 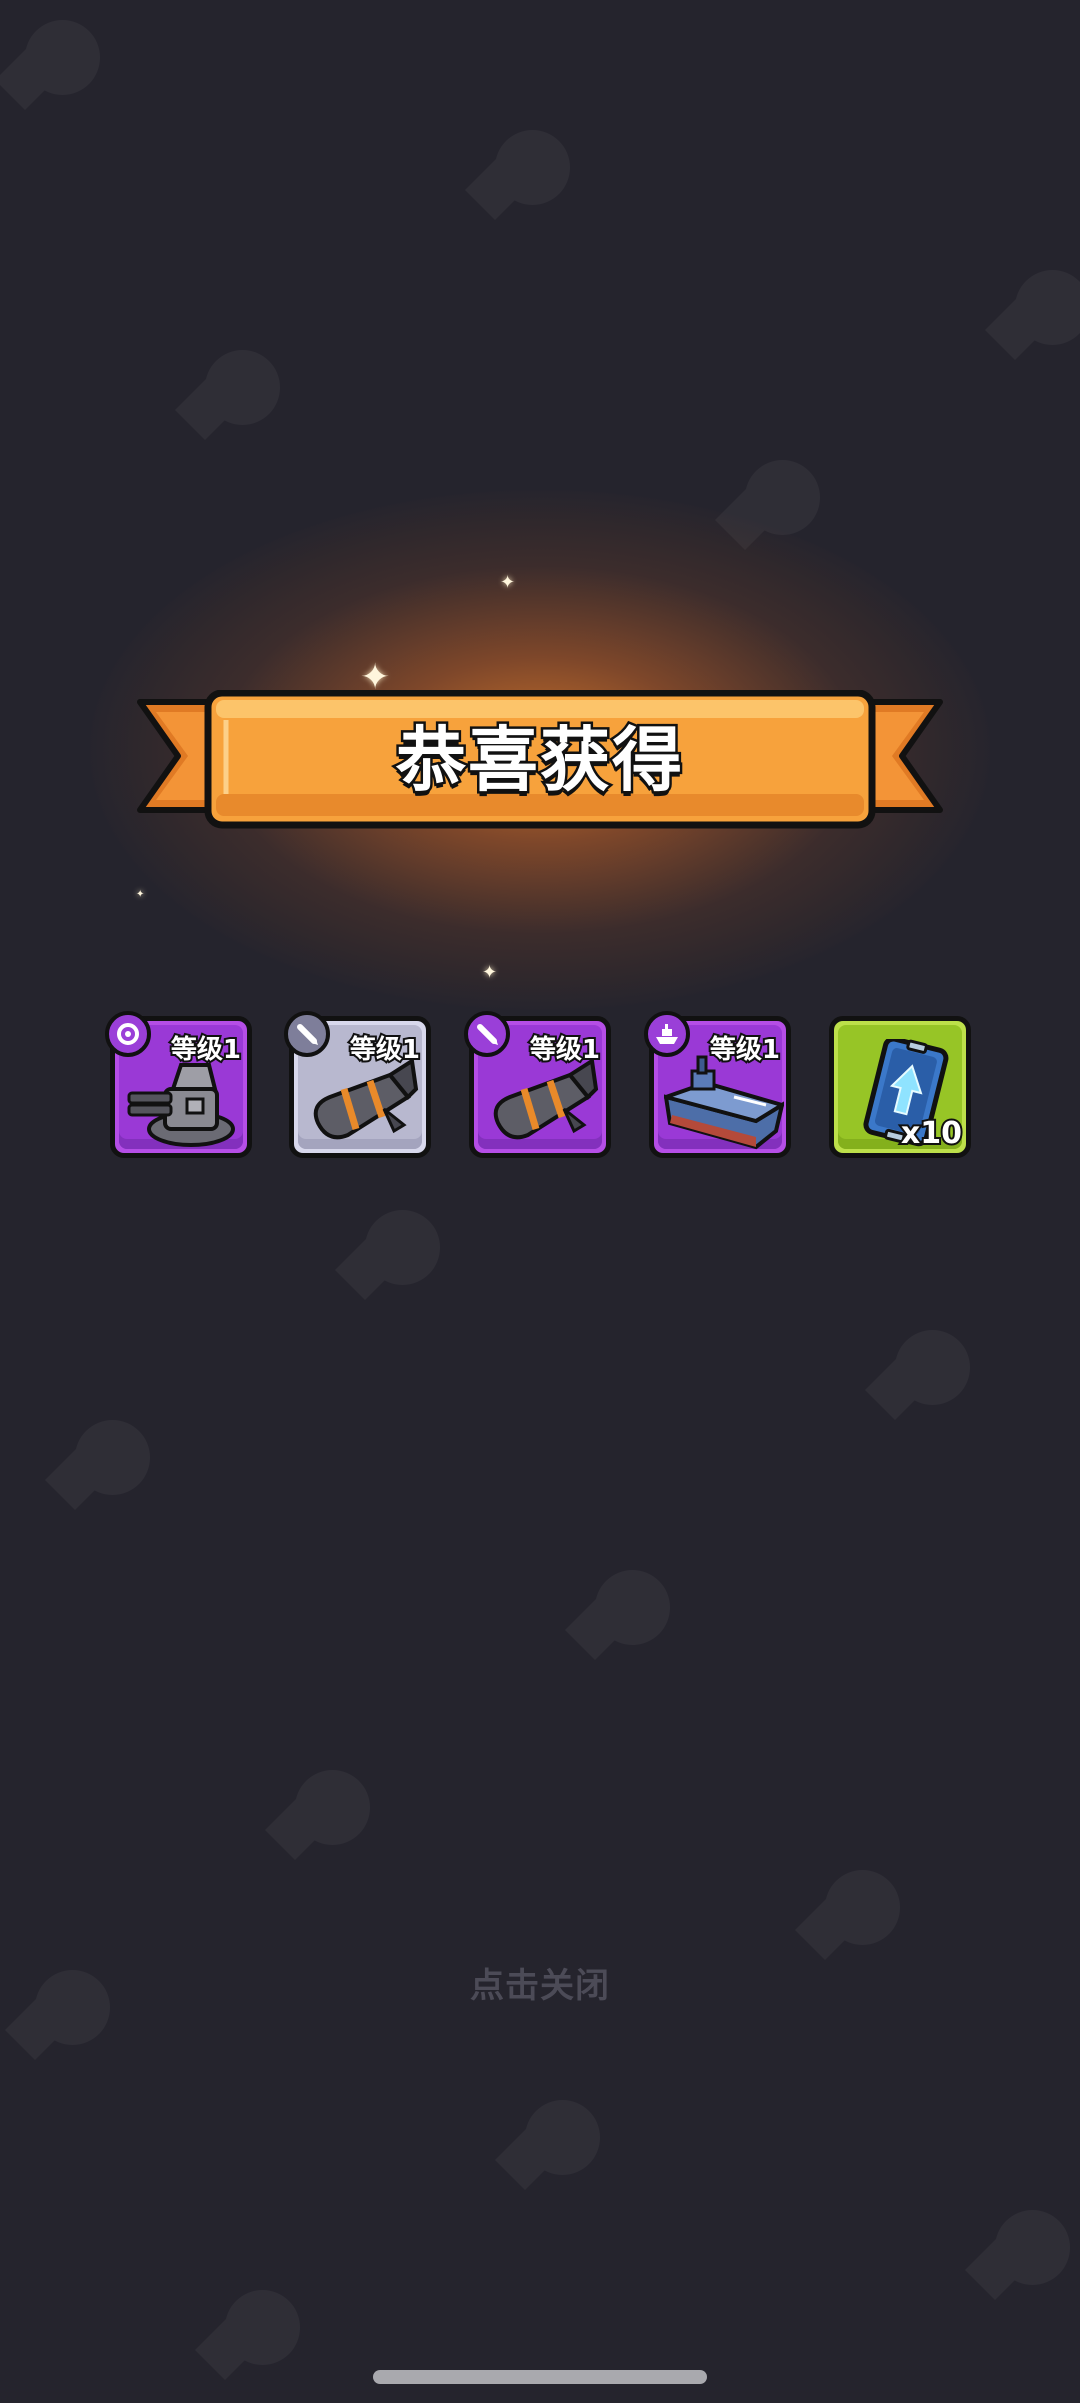 What do you see at coordinates (537, 1084) in the screenshot?
I see `reward-card-missile-purple: 等级1` at bounding box center [537, 1084].